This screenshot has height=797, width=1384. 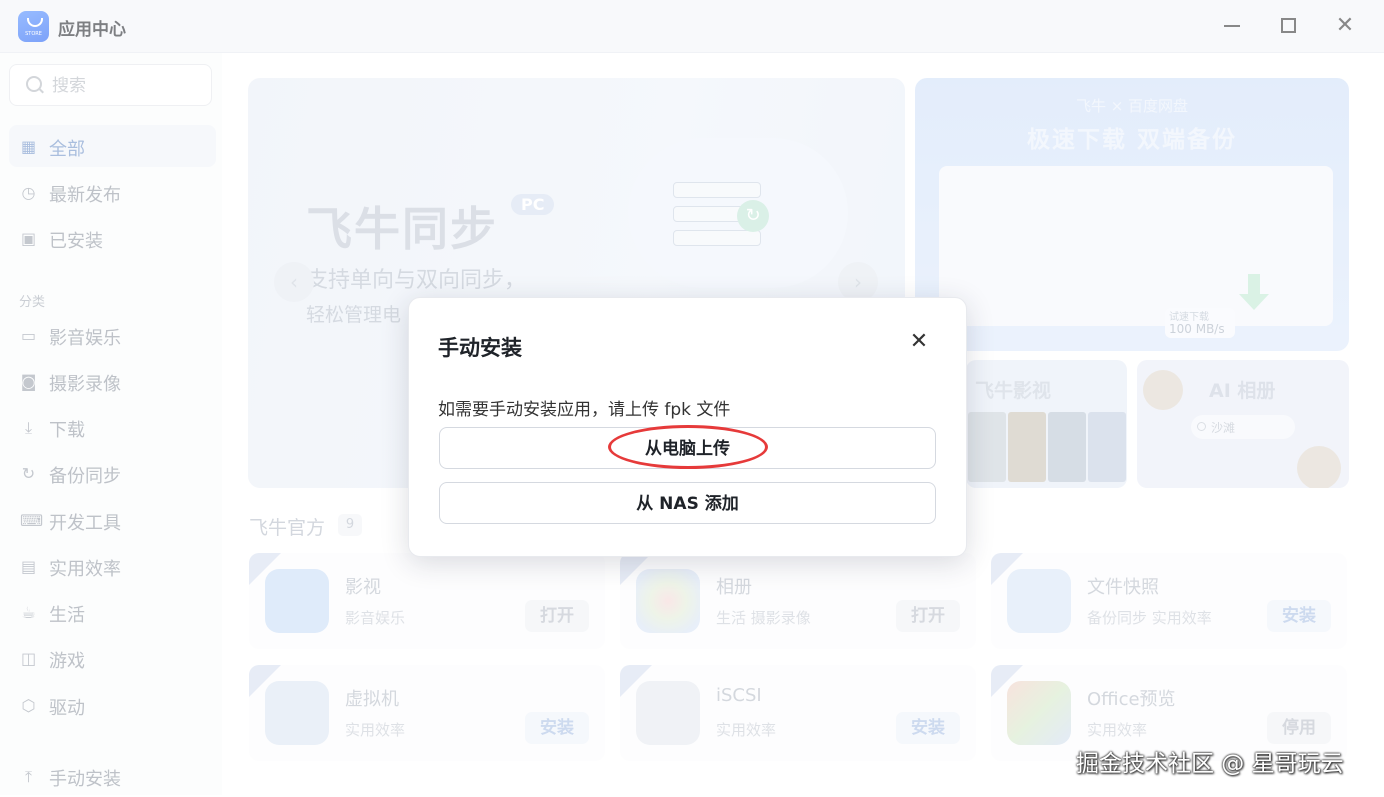 What do you see at coordinates (919, 342) in the screenshot?
I see `close-icon: ✕` at bounding box center [919, 342].